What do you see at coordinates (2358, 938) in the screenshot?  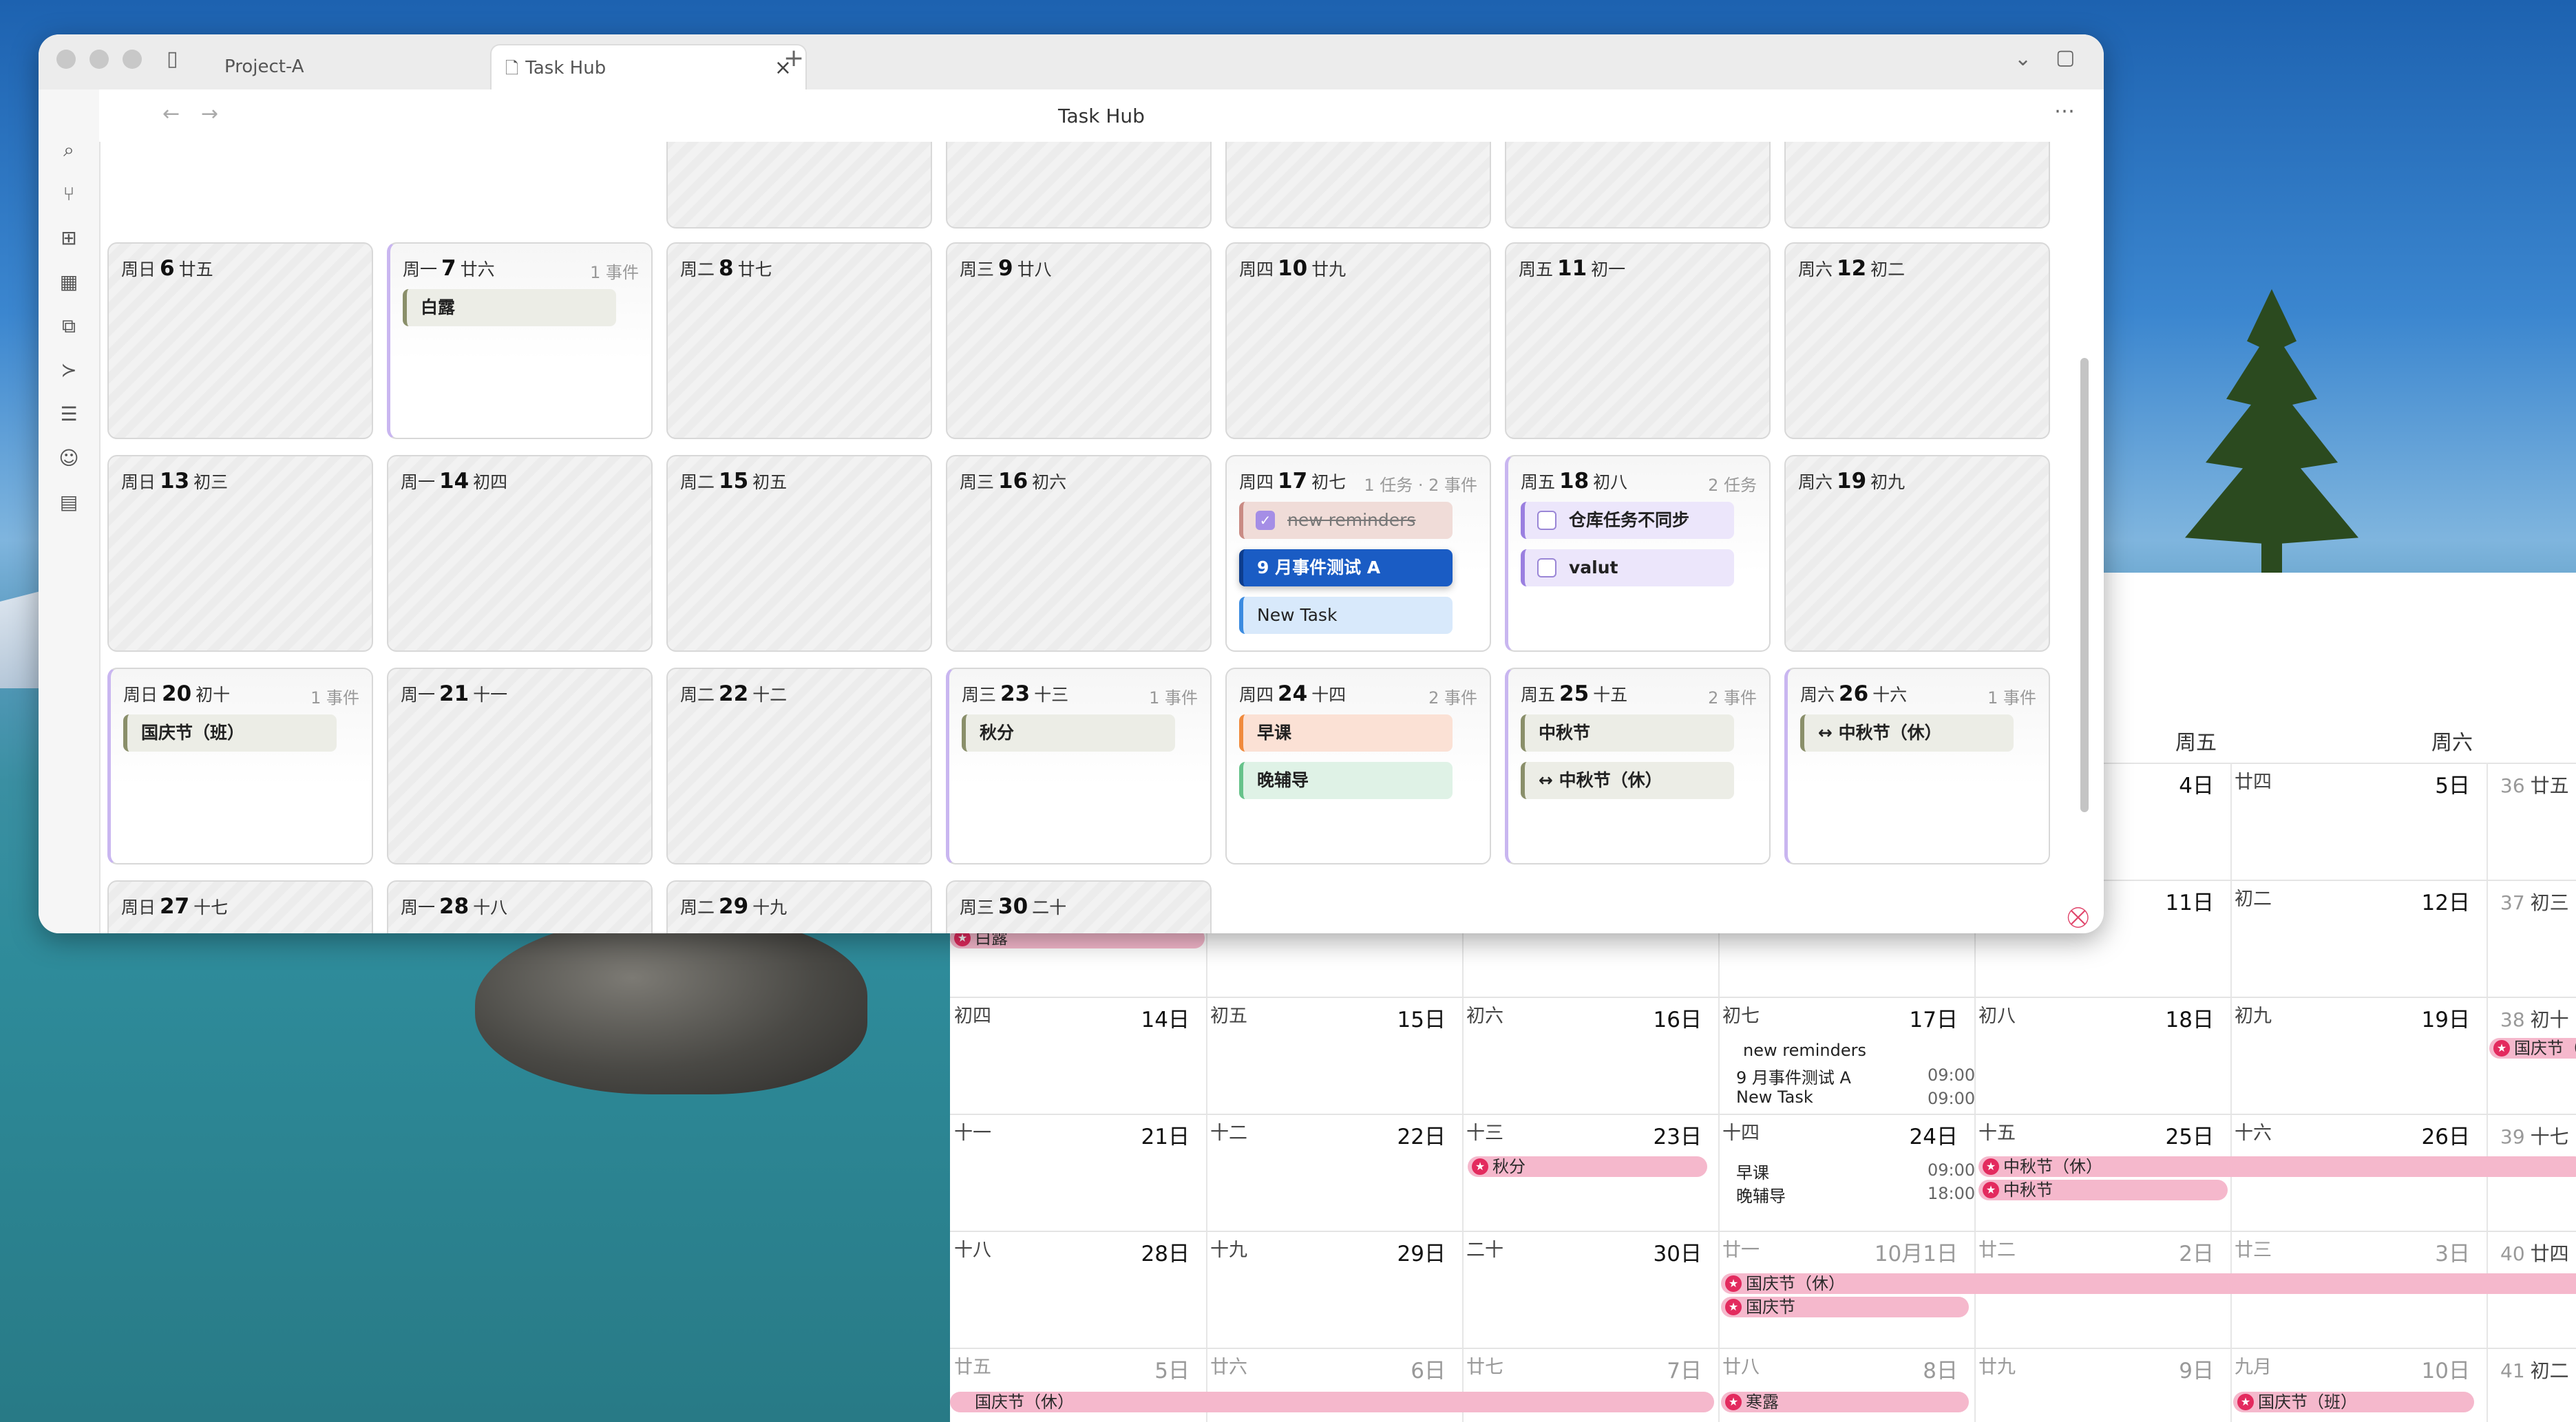 I see `bg-day-cell: 初二 12日` at bounding box center [2358, 938].